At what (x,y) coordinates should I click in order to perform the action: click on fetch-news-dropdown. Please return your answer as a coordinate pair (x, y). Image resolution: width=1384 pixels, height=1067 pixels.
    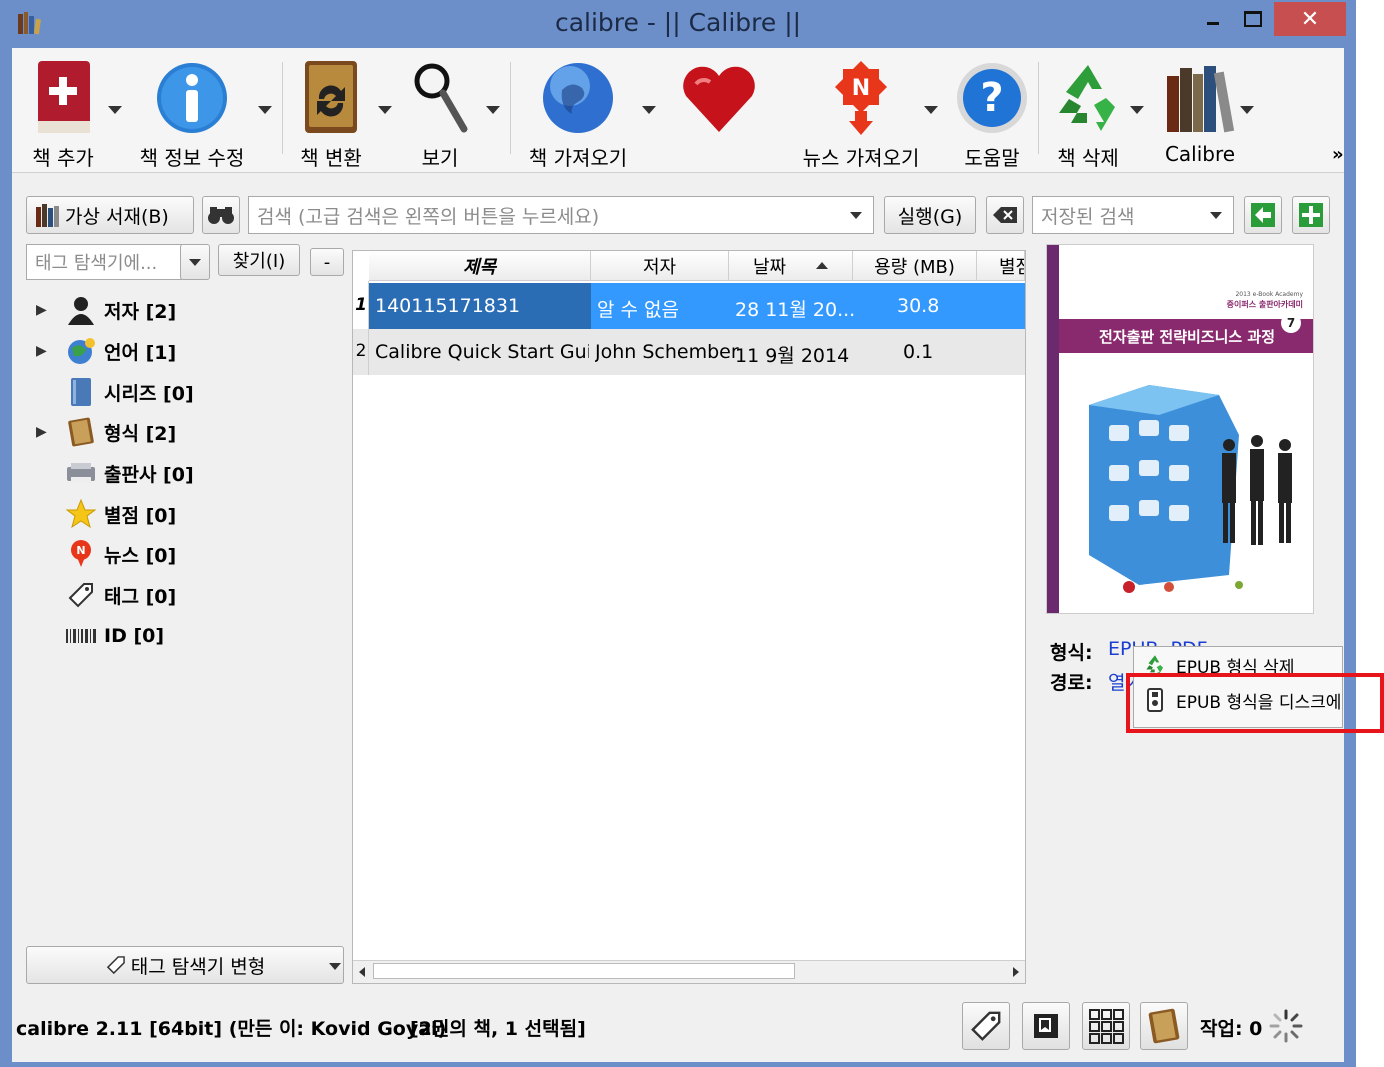
    Looking at the image, I should click on (931, 110).